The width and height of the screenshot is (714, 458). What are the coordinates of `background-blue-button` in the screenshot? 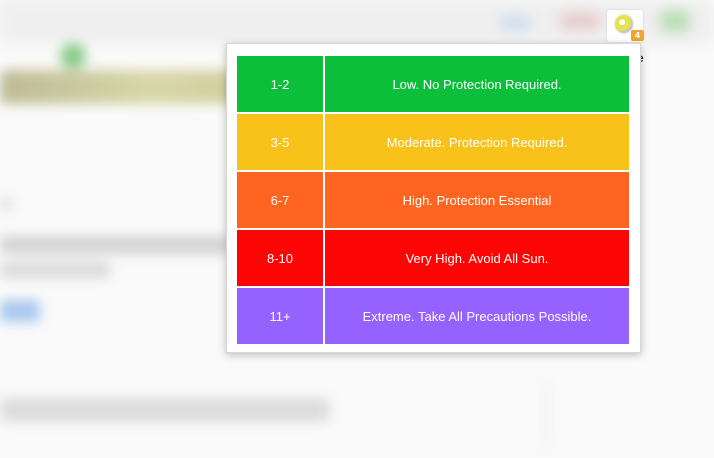 It's located at (20, 311).